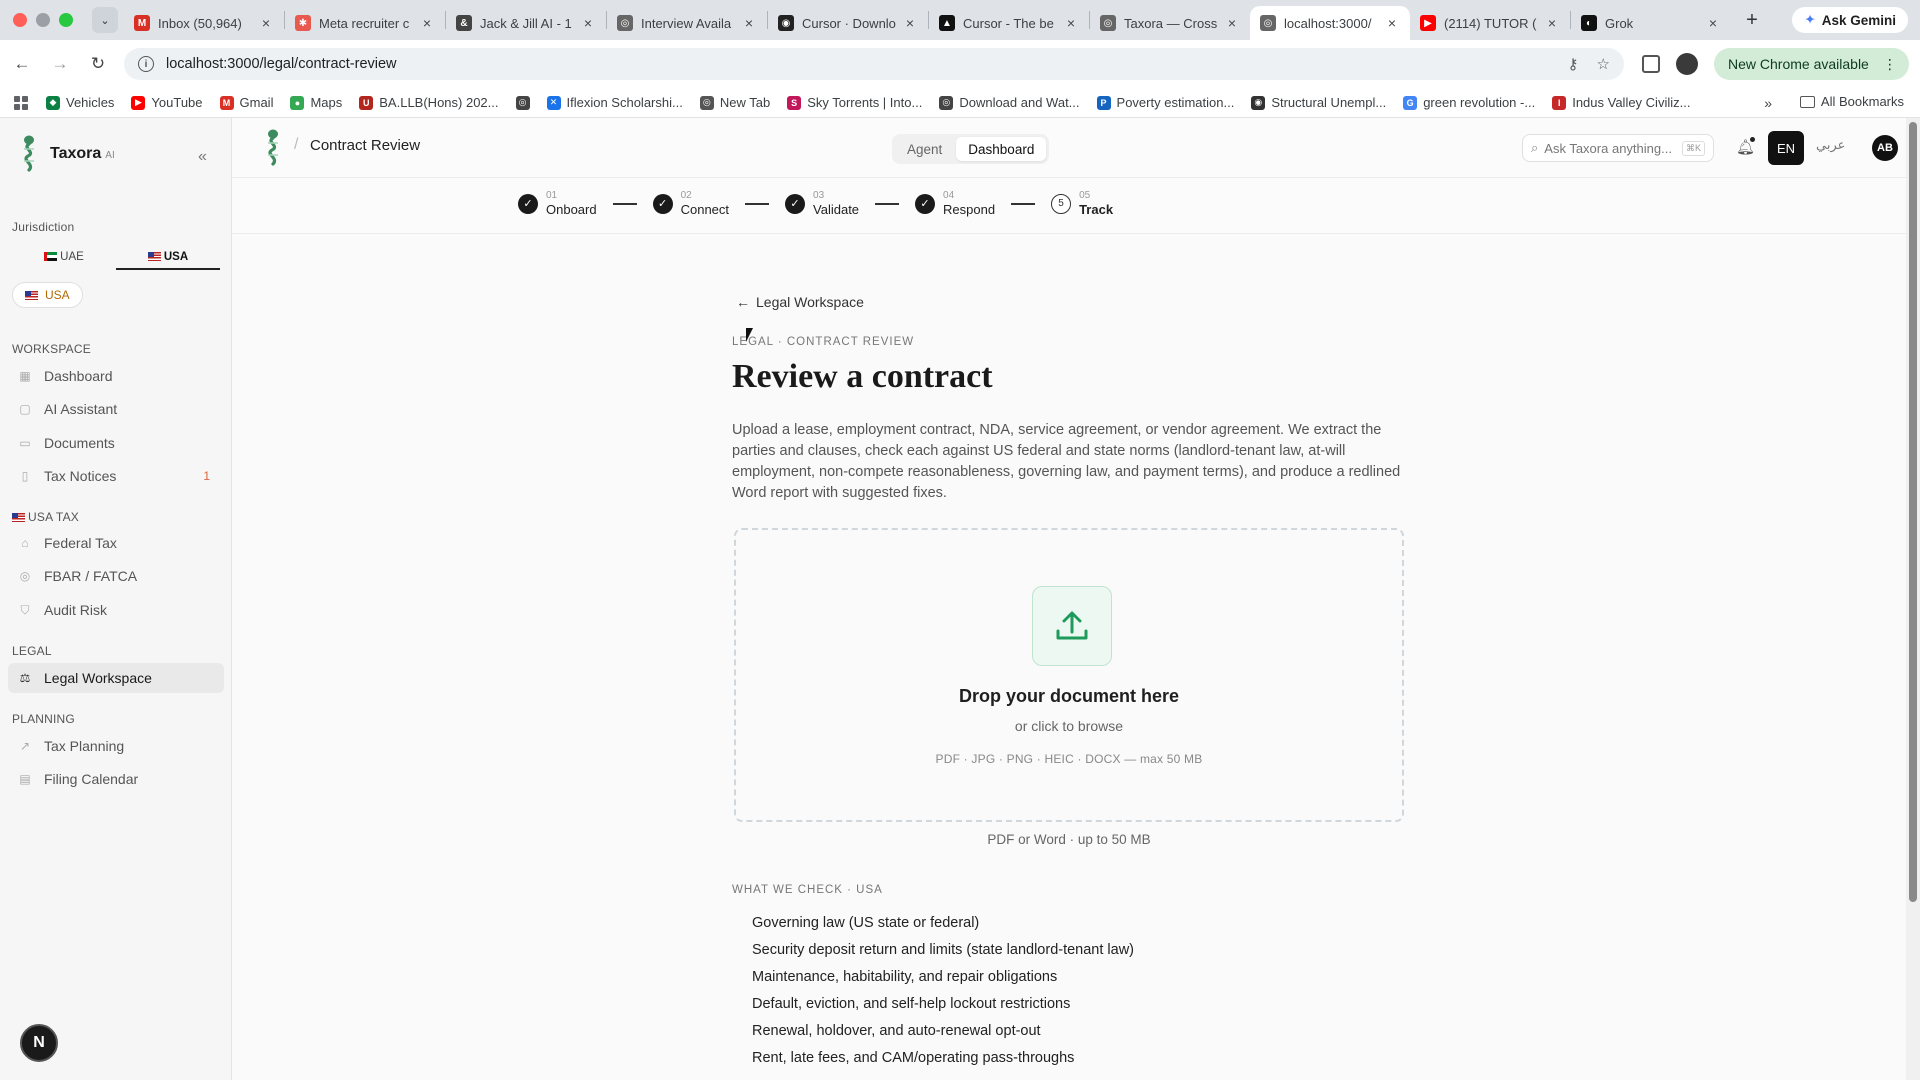  What do you see at coordinates (116, 678) in the screenshot?
I see `sidebar-item-legal-workspace: ⚖ Legal Workspace` at bounding box center [116, 678].